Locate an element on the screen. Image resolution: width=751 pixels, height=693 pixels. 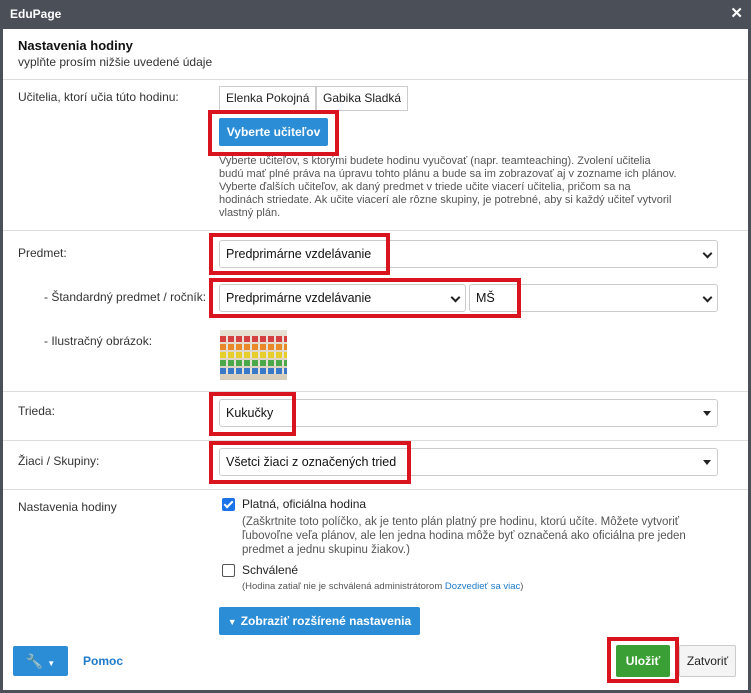
teacher-chip: Elenka Pokojná is located at coordinates (268, 98).